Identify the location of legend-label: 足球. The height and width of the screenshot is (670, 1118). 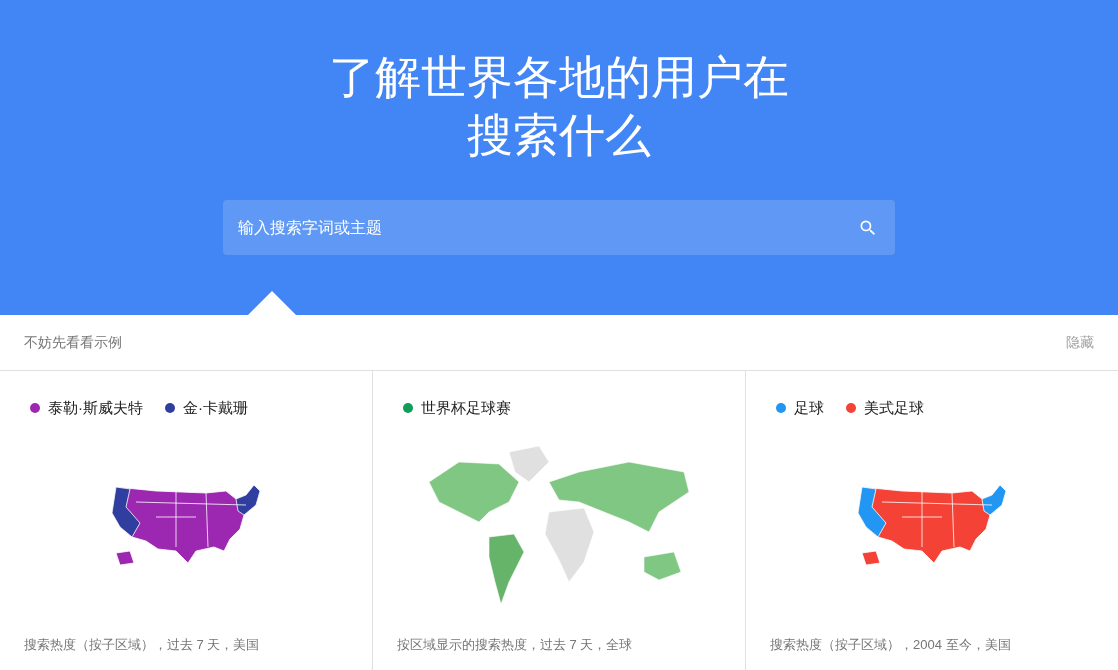
(809, 408).